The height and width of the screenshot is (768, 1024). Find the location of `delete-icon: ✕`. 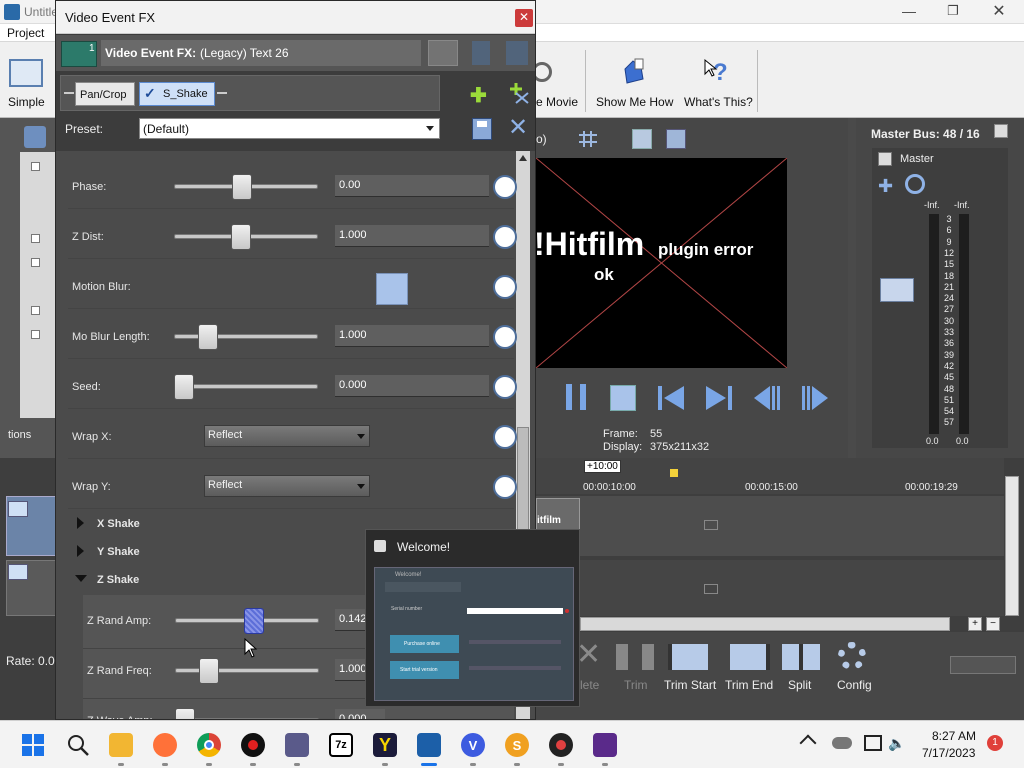

delete-icon: ✕ is located at coordinates (591, 655).